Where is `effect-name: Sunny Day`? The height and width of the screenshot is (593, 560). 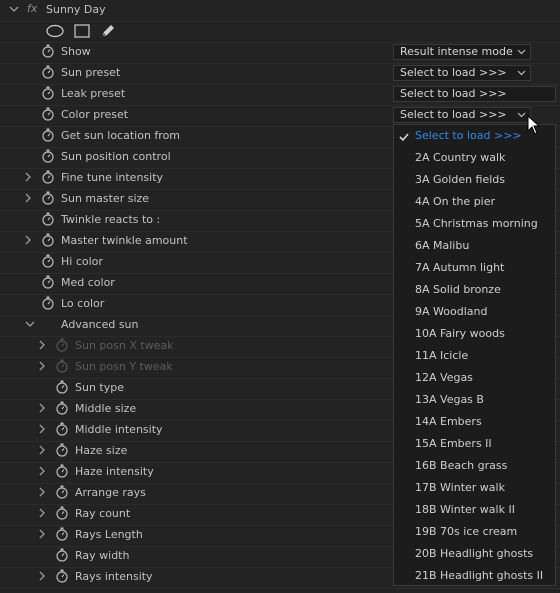 effect-name: Sunny Day is located at coordinates (76, 9).